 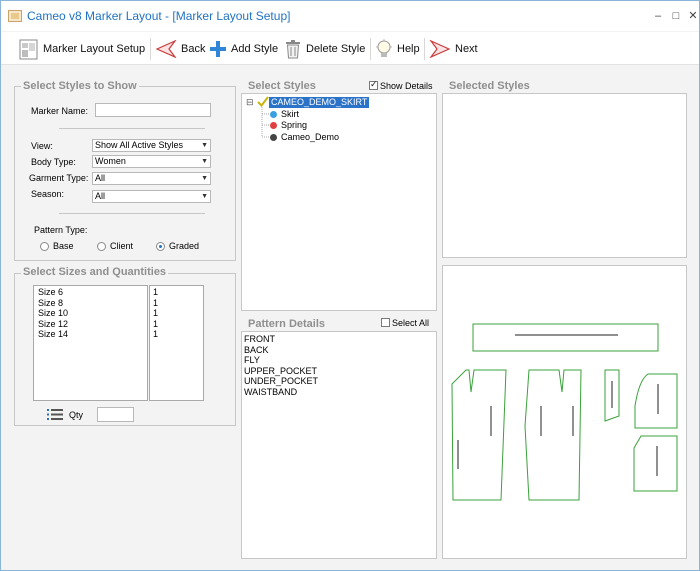 I want to click on waistband-piece, so click(x=565, y=337).